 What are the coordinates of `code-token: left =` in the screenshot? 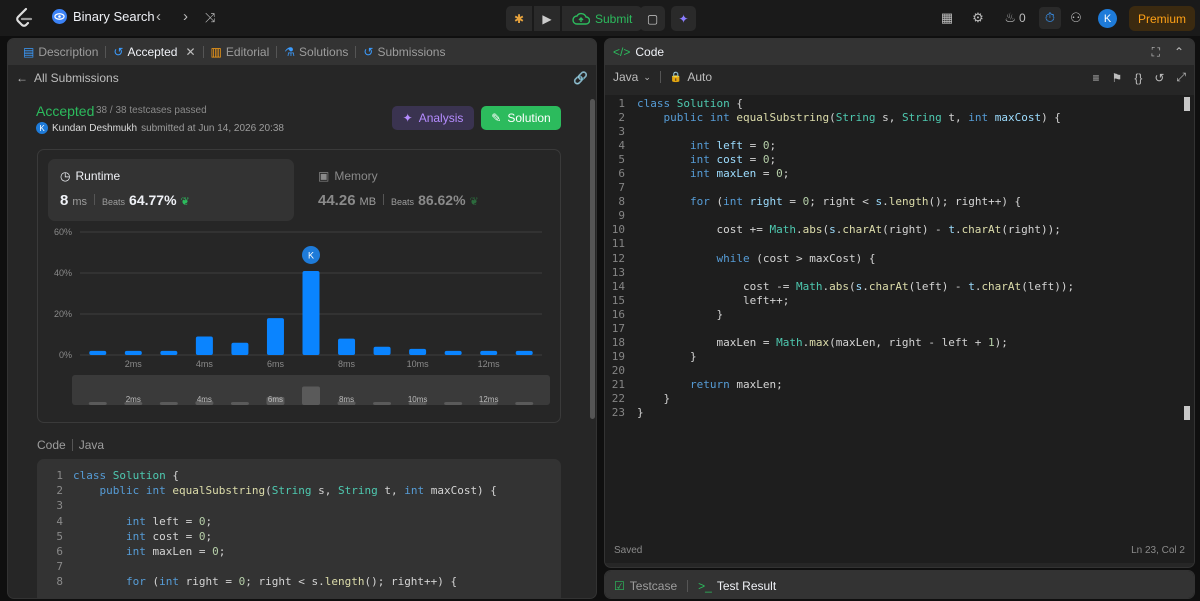 It's located at (175, 521).